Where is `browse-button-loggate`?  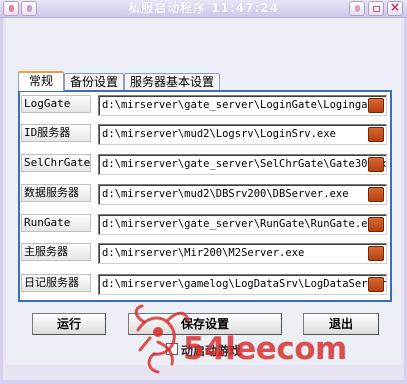
browse-button-loggate is located at coordinates (376, 105).